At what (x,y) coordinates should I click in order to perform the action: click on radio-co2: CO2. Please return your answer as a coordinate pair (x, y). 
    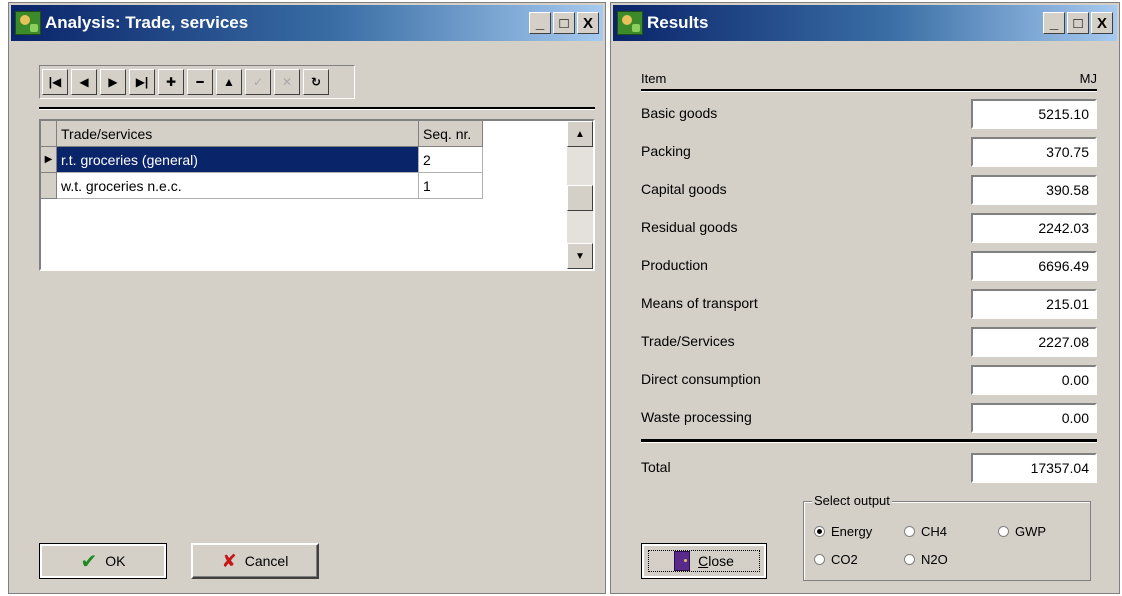
    Looking at the image, I should click on (836, 559).